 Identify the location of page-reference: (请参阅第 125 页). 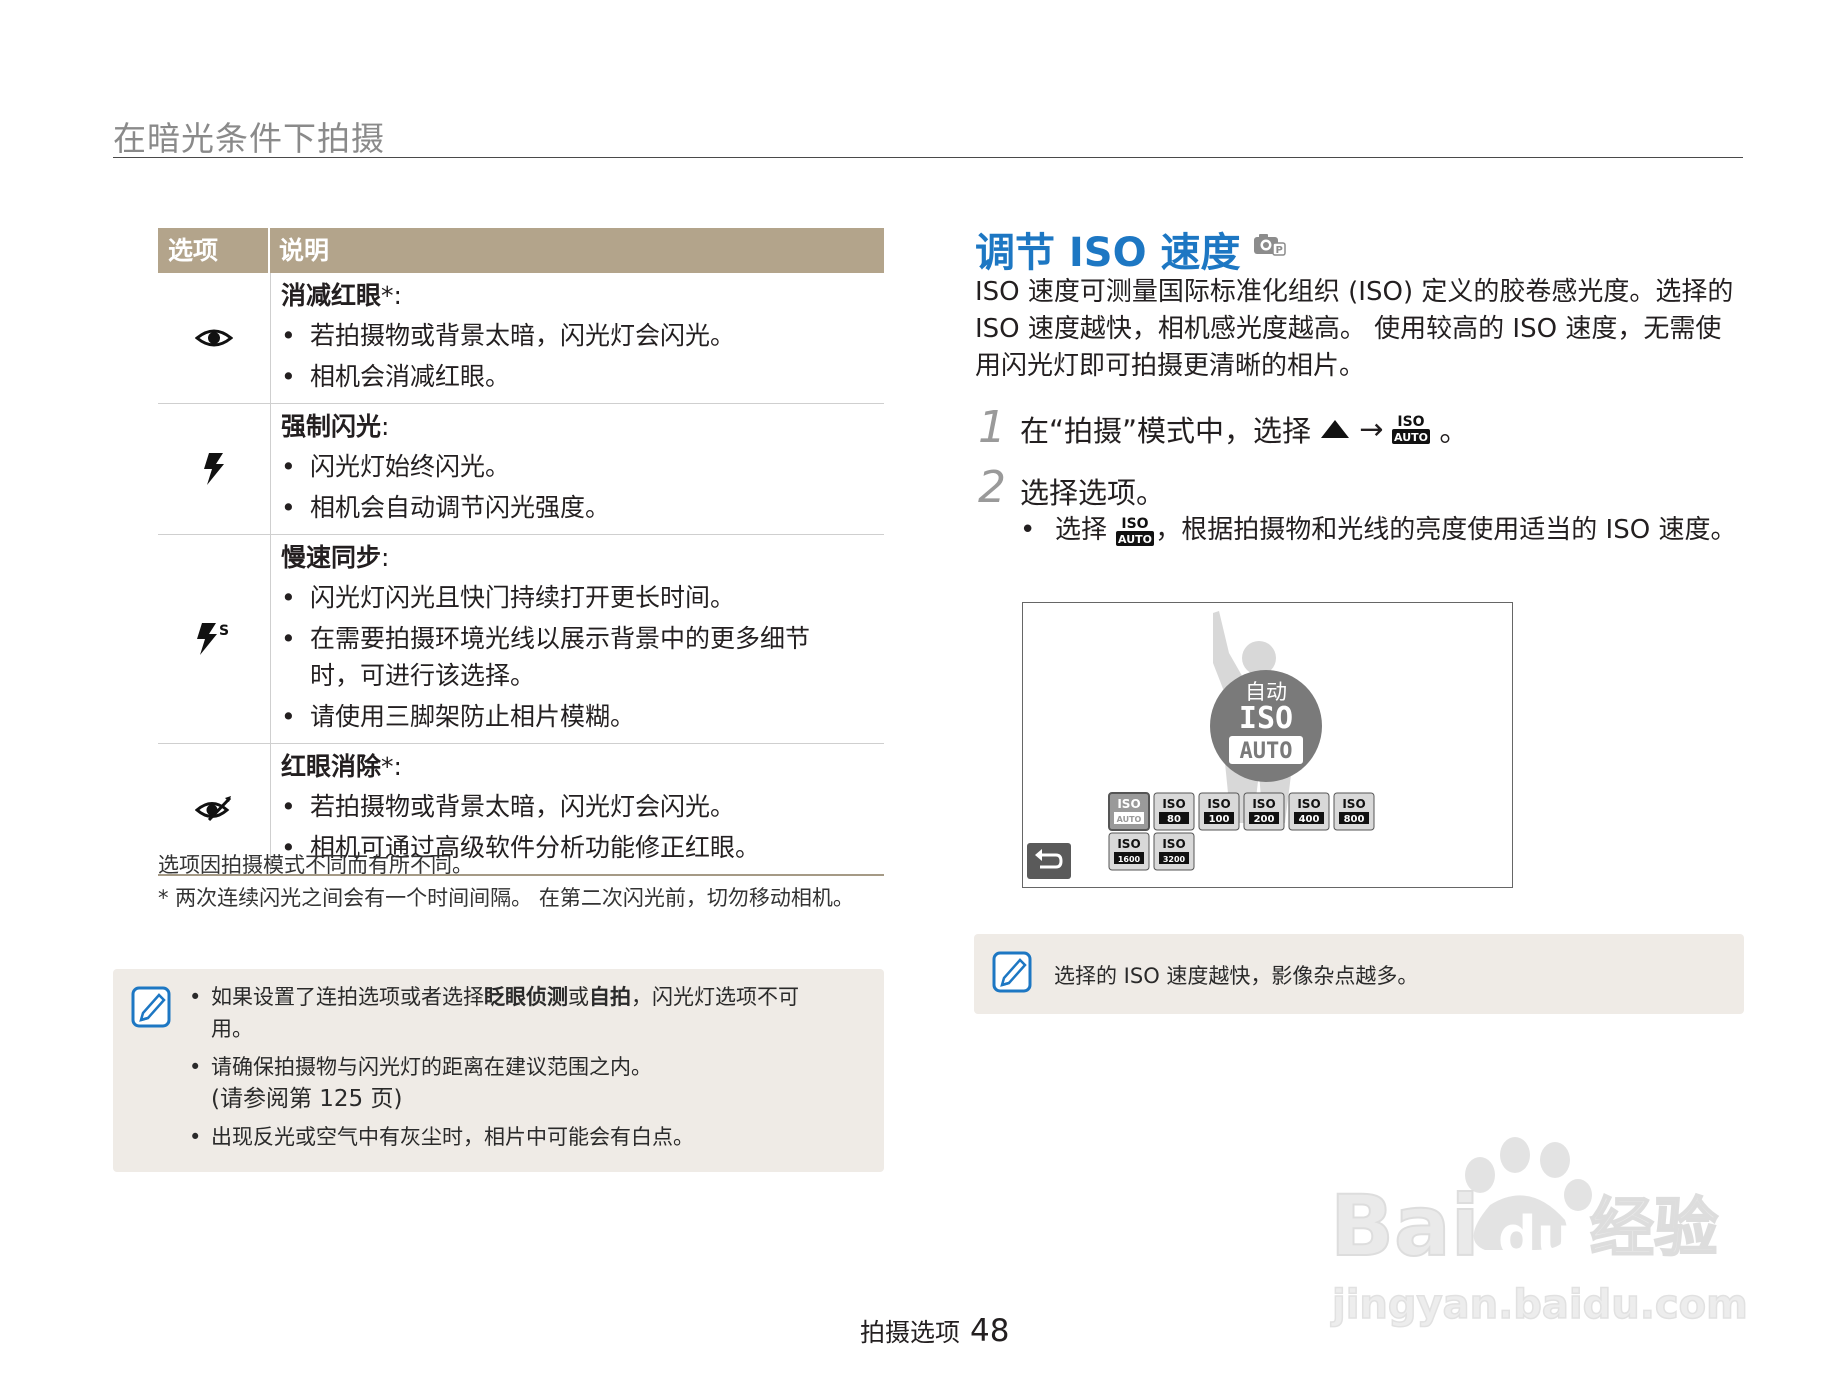
(307, 1099).